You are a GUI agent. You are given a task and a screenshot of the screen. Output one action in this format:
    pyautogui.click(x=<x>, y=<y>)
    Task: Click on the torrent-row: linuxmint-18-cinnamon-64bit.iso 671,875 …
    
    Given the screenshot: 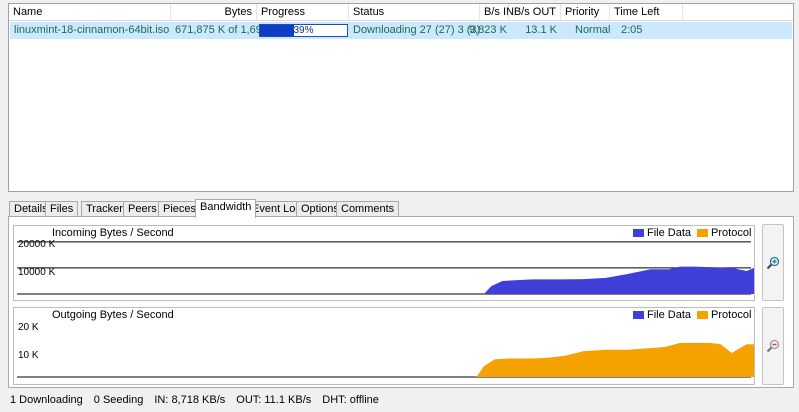 What is the action you would take?
    pyautogui.click(x=401, y=30)
    